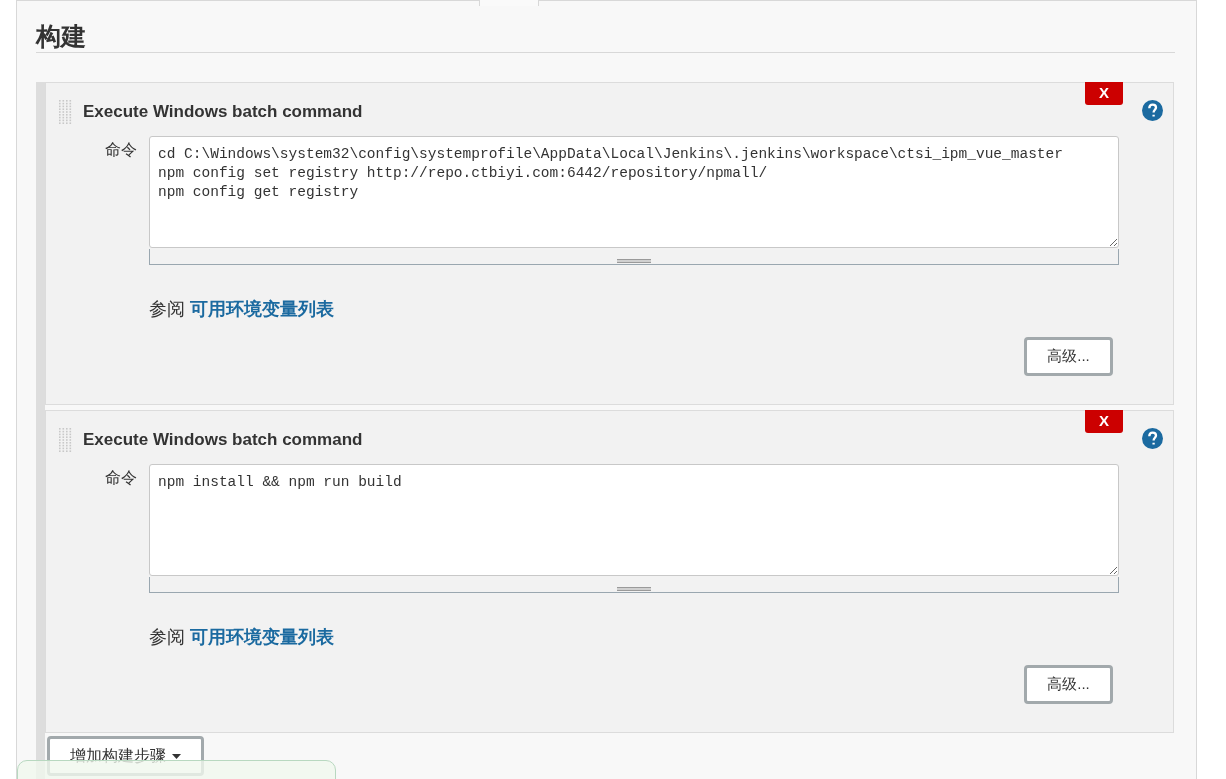  Describe the element at coordinates (634, 520) in the screenshot. I see `command-field: npm install && npm run build` at that location.